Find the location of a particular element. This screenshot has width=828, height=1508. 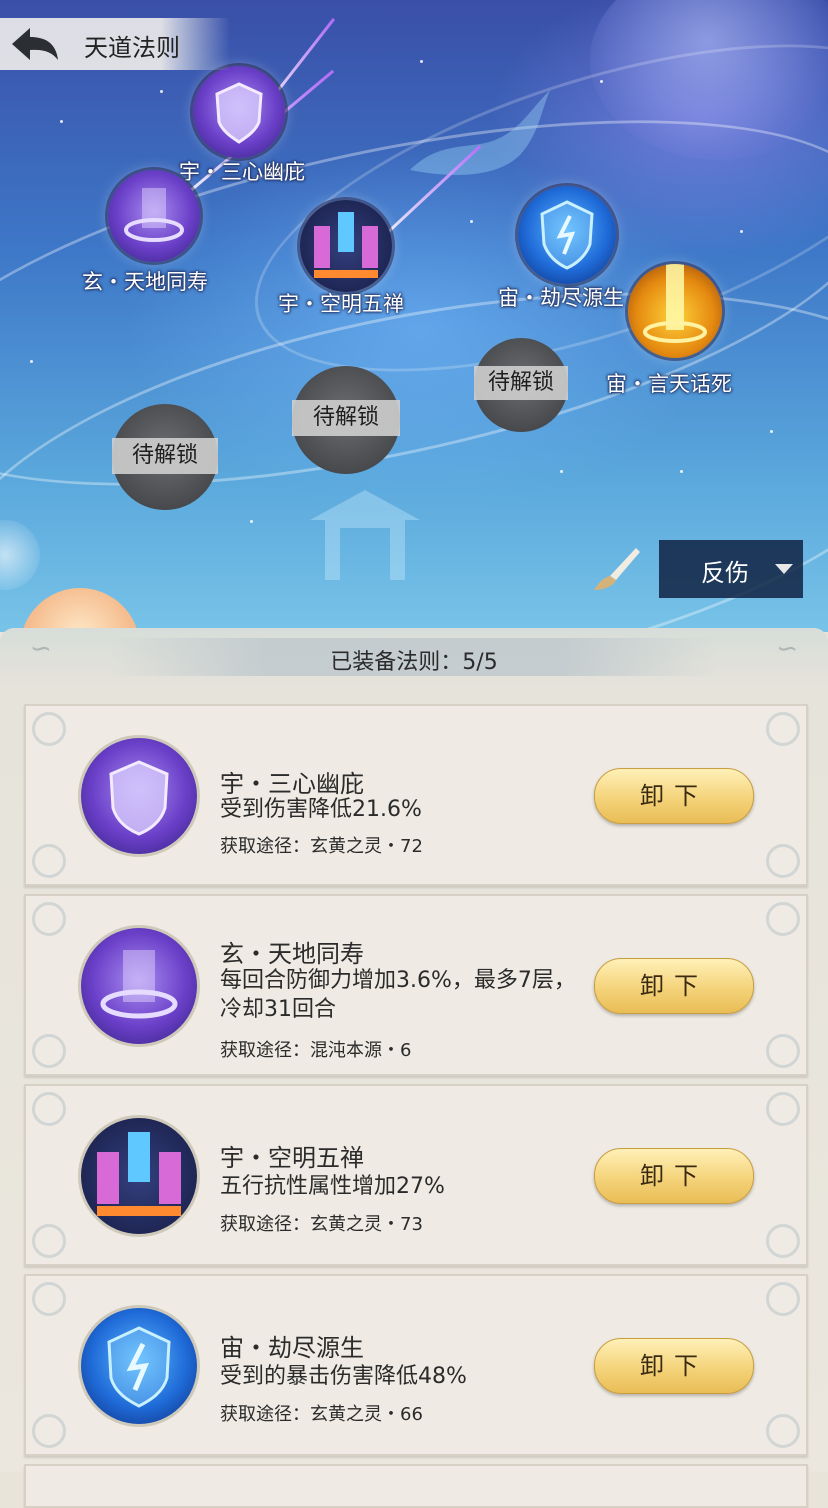

law-name: 玄・天地同寿 is located at coordinates (292, 954).